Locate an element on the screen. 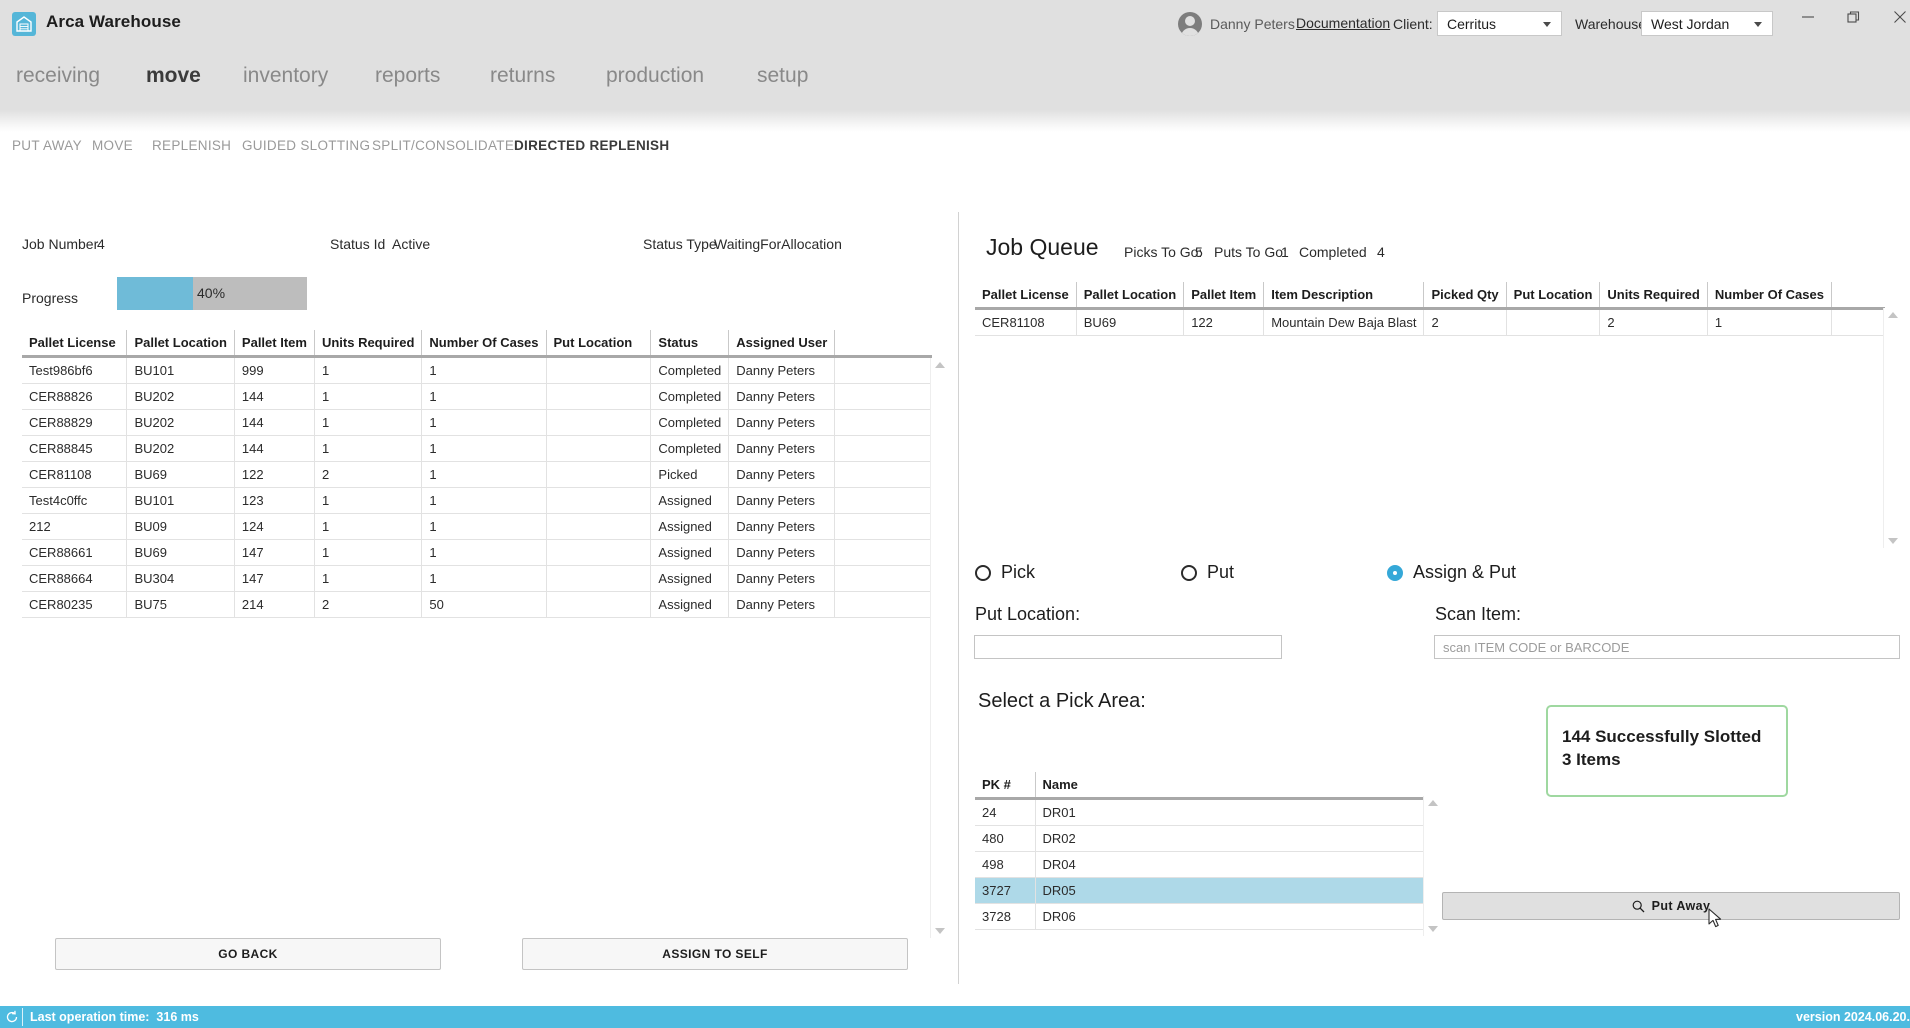 This screenshot has width=1910, height=1028. put-location-input is located at coordinates (1128, 647).